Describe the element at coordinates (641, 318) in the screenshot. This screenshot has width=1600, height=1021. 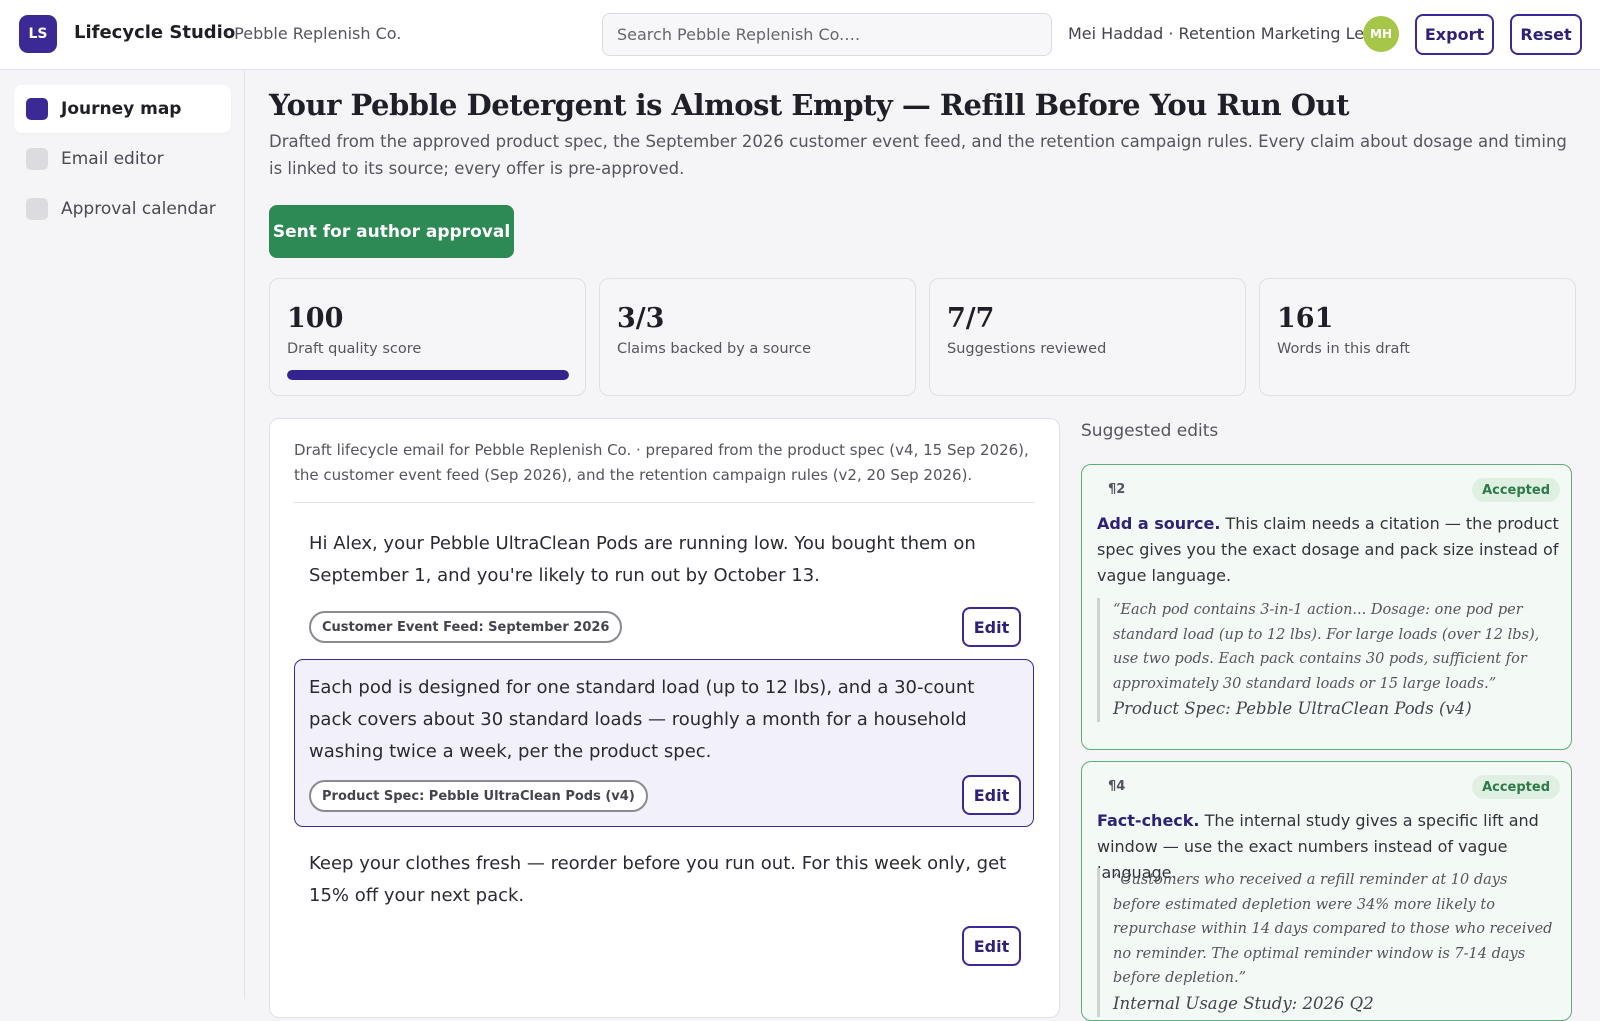
I see `stat-value: 3/3` at that location.